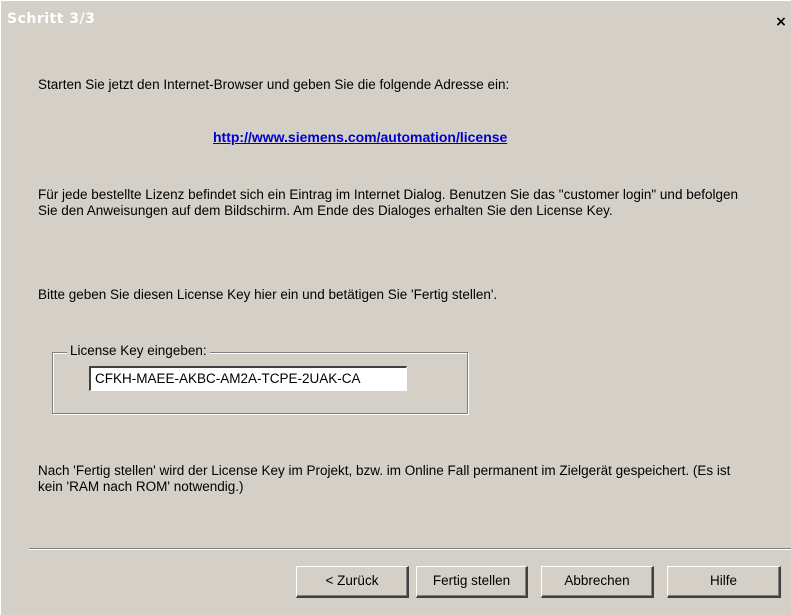  I want to click on cancel-button: Abbrechen, so click(597, 582).